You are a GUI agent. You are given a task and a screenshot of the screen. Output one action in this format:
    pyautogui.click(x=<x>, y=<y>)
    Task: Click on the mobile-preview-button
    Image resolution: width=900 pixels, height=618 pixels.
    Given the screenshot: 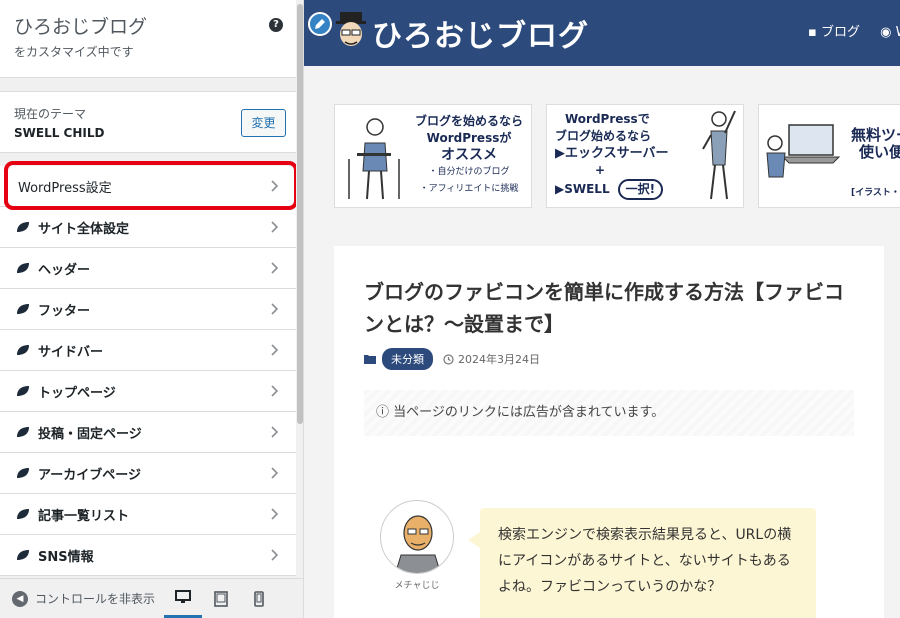 What is the action you would take?
    pyautogui.click(x=259, y=598)
    